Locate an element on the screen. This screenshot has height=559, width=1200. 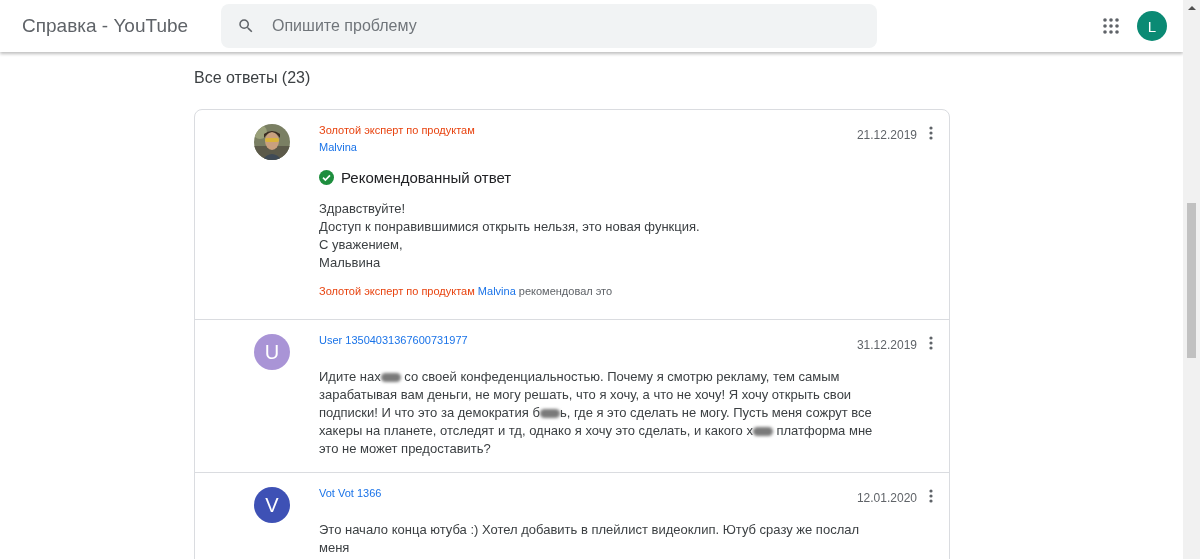
recommended-label: Рекомендованный ответ is located at coordinates (426, 177).